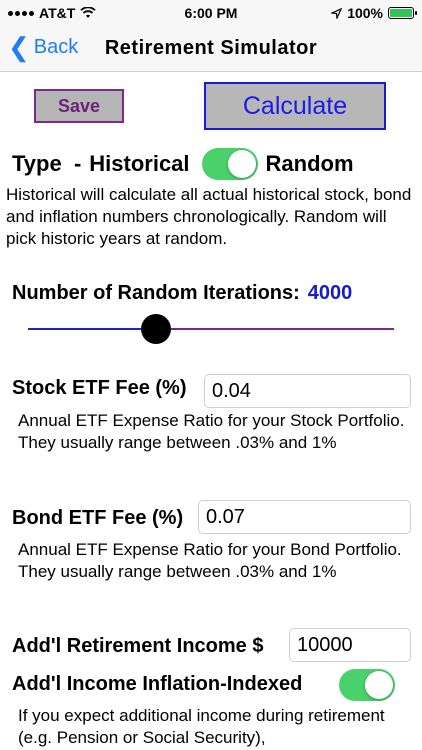 The image size is (422, 750). What do you see at coordinates (330, 293) in the screenshot?
I see `iterations-value: 4000` at bounding box center [330, 293].